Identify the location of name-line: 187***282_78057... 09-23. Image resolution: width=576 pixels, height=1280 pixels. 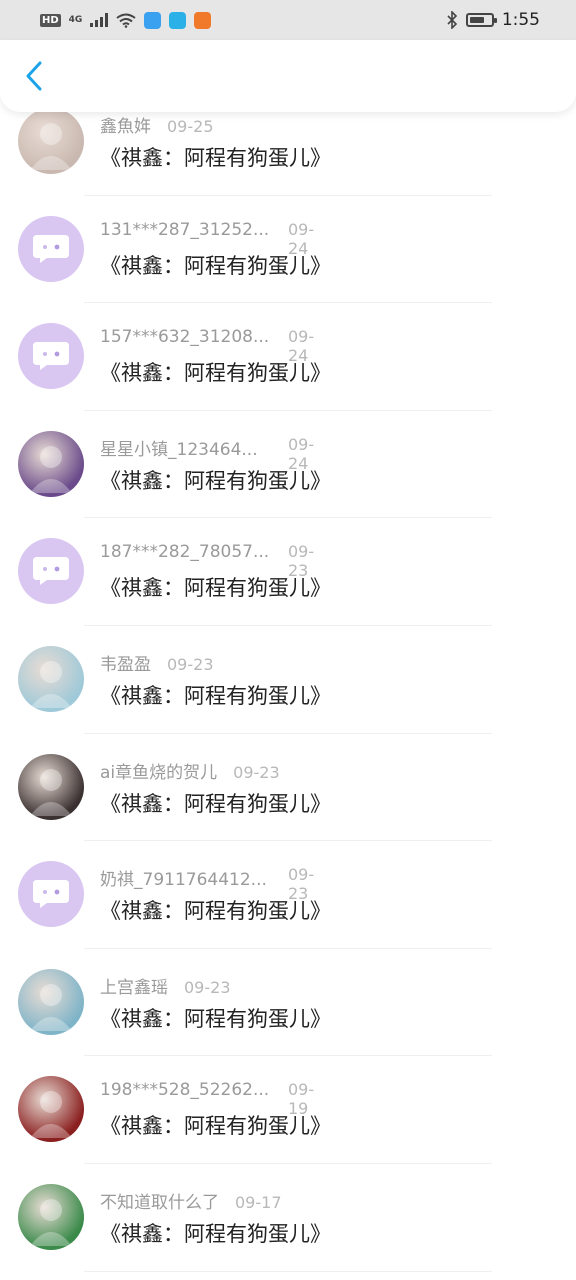
(207, 561).